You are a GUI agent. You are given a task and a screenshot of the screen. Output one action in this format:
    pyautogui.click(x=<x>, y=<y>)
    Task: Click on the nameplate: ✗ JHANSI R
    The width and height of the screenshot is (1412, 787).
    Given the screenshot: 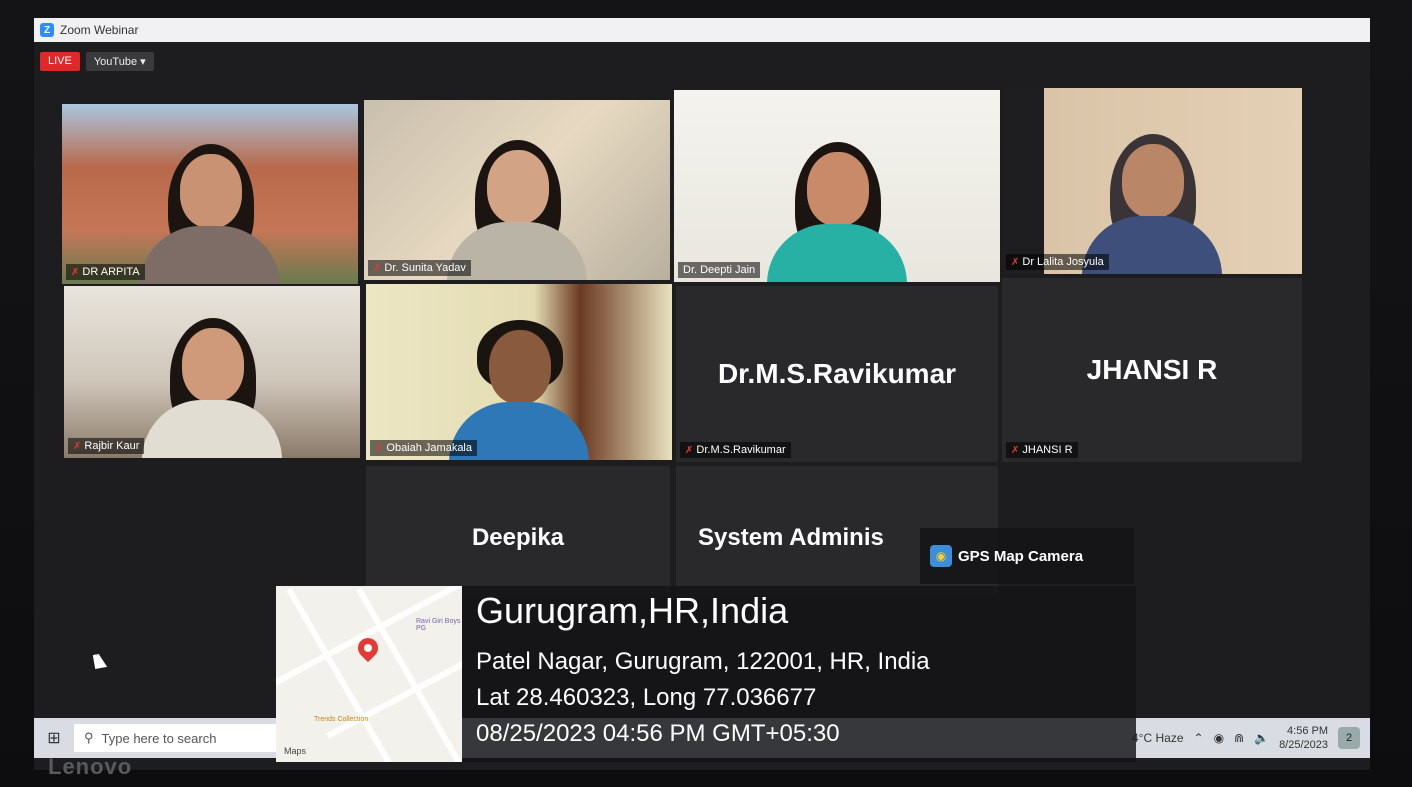 What is the action you would take?
    pyautogui.click(x=1042, y=450)
    